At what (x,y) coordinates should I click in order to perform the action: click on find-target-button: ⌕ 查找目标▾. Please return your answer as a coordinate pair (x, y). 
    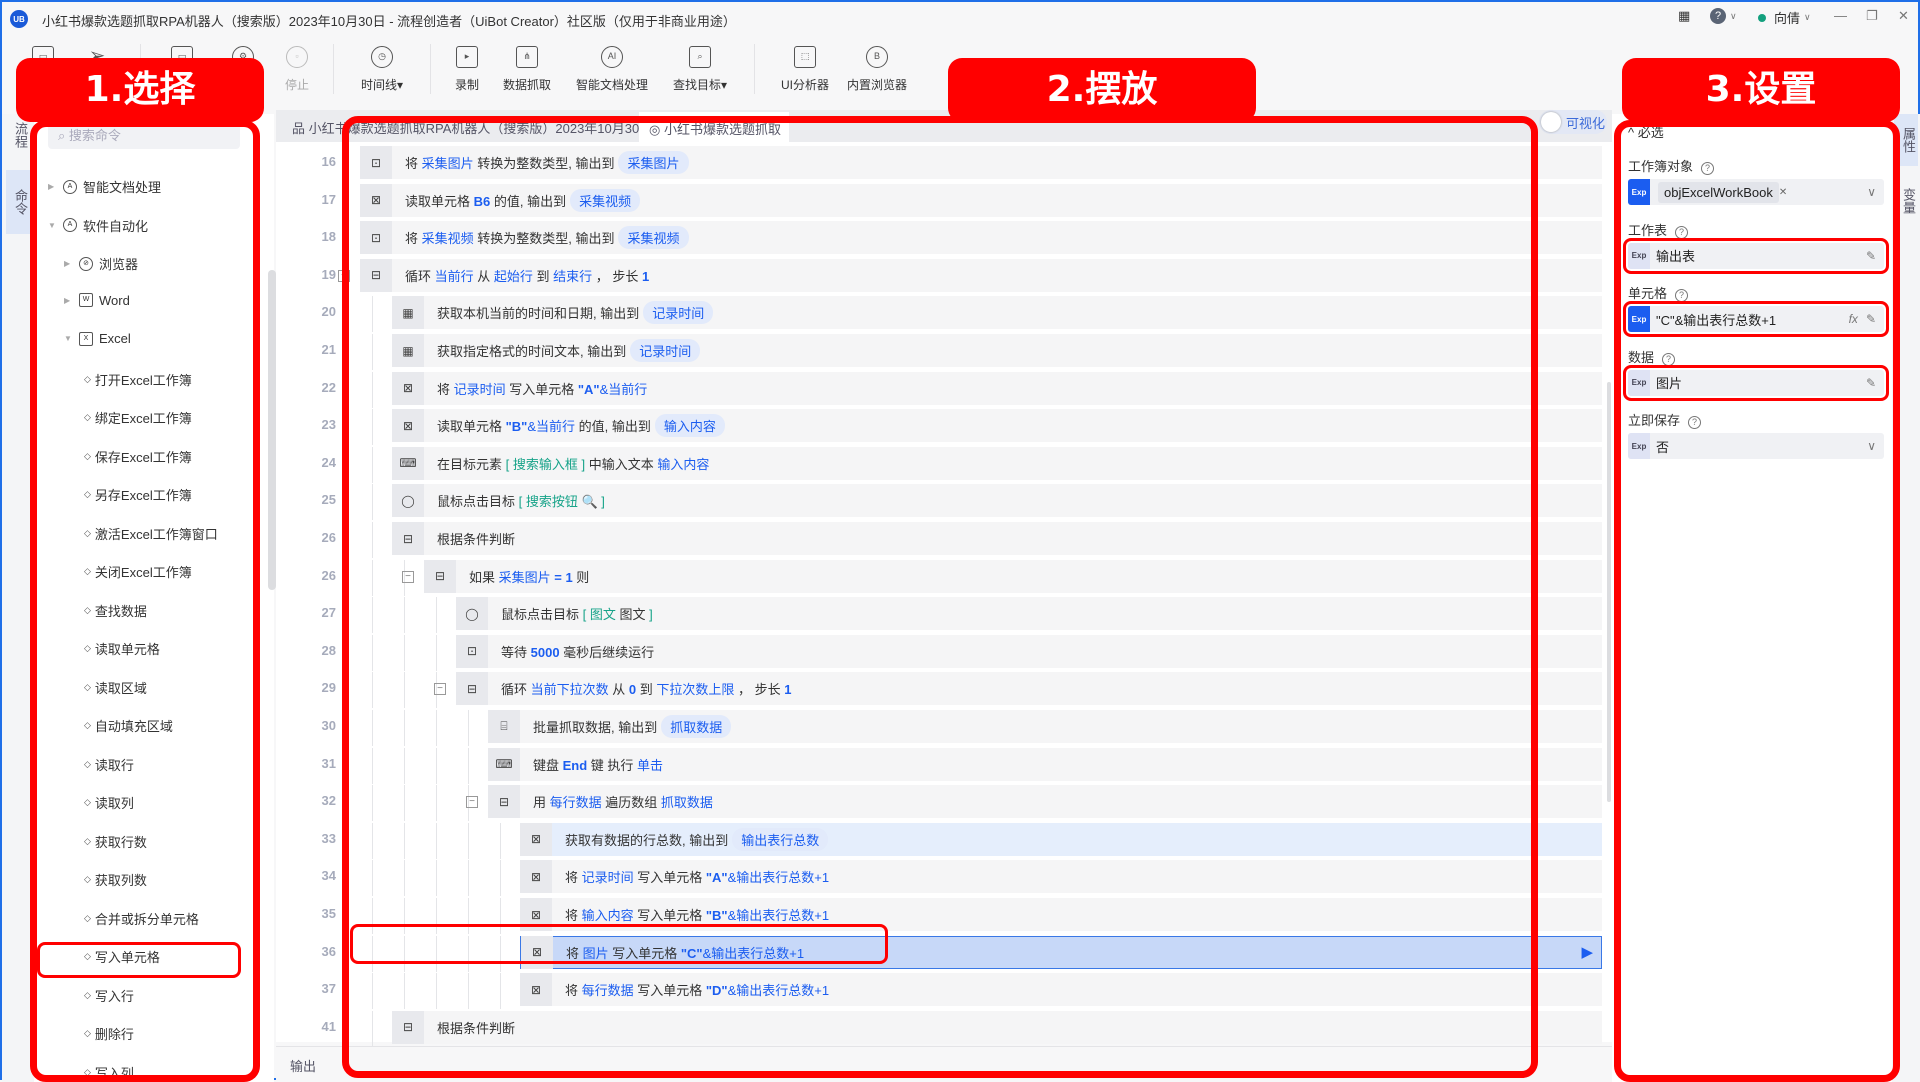
    Looking at the image, I should click on (700, 69).